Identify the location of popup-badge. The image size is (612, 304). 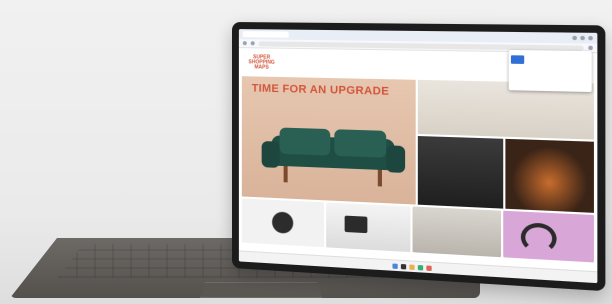
(517, 59).